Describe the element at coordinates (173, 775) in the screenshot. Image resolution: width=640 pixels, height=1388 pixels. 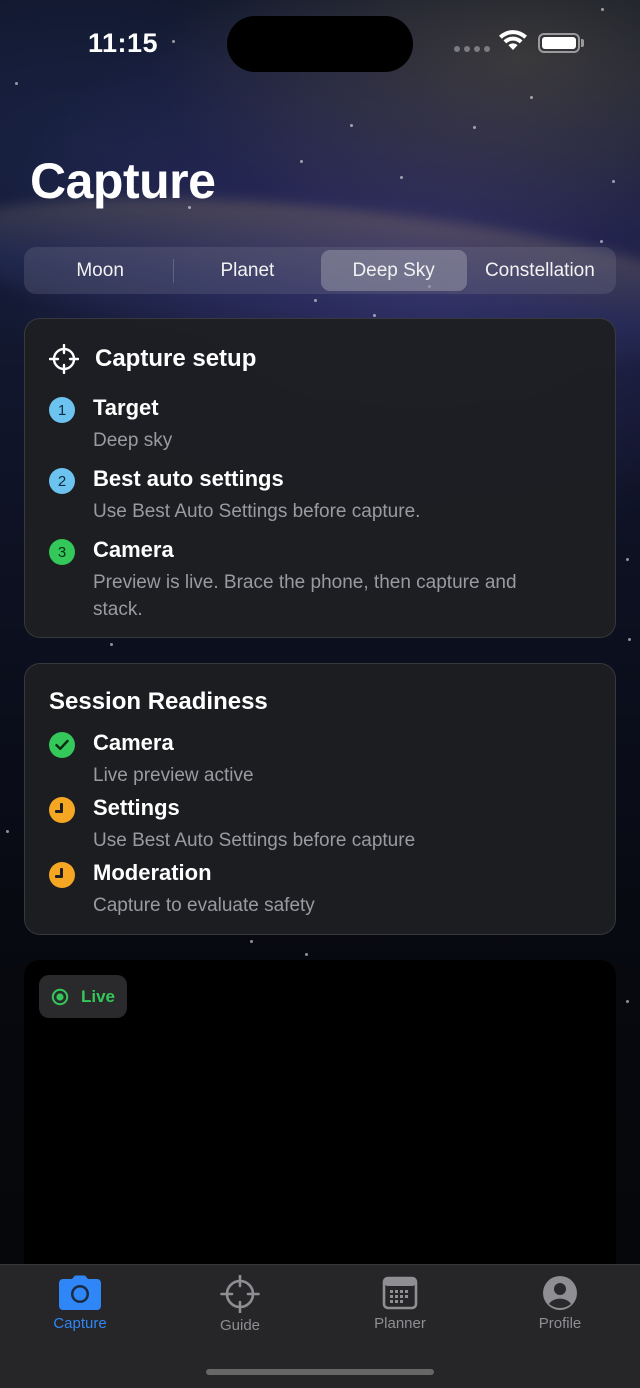
I see `readiness-subtitle: Live preview active` at that location.